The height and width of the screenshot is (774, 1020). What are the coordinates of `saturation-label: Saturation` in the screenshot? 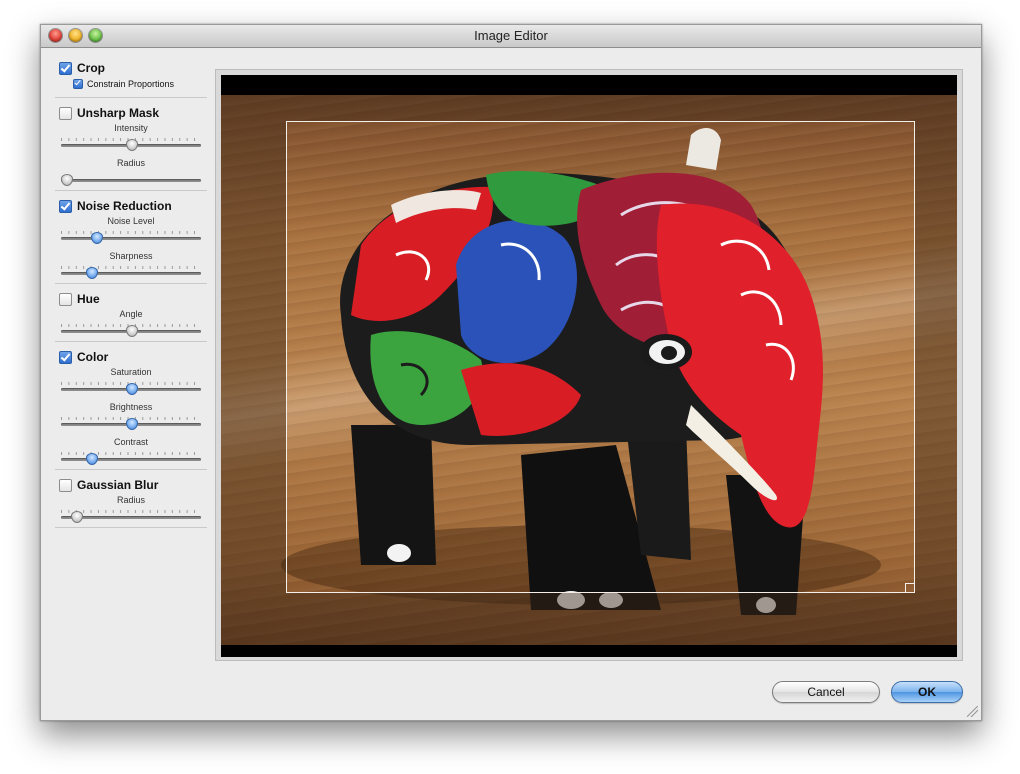 It's located at (131, 372).